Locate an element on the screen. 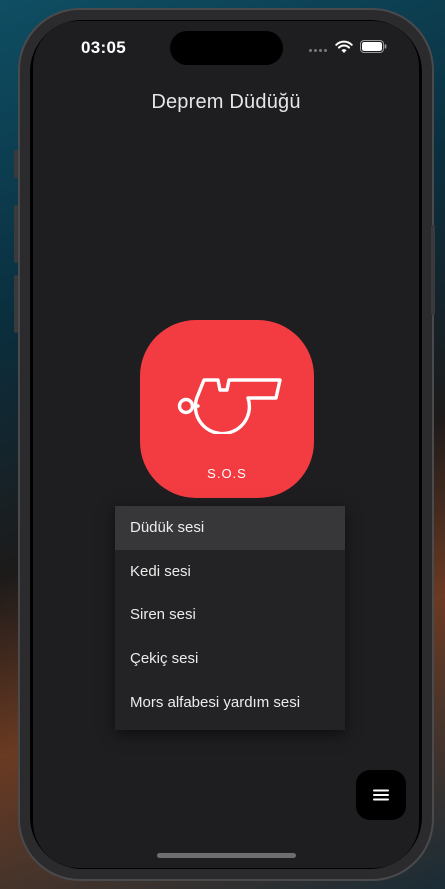  power-button is located at coordinates (433, 270).